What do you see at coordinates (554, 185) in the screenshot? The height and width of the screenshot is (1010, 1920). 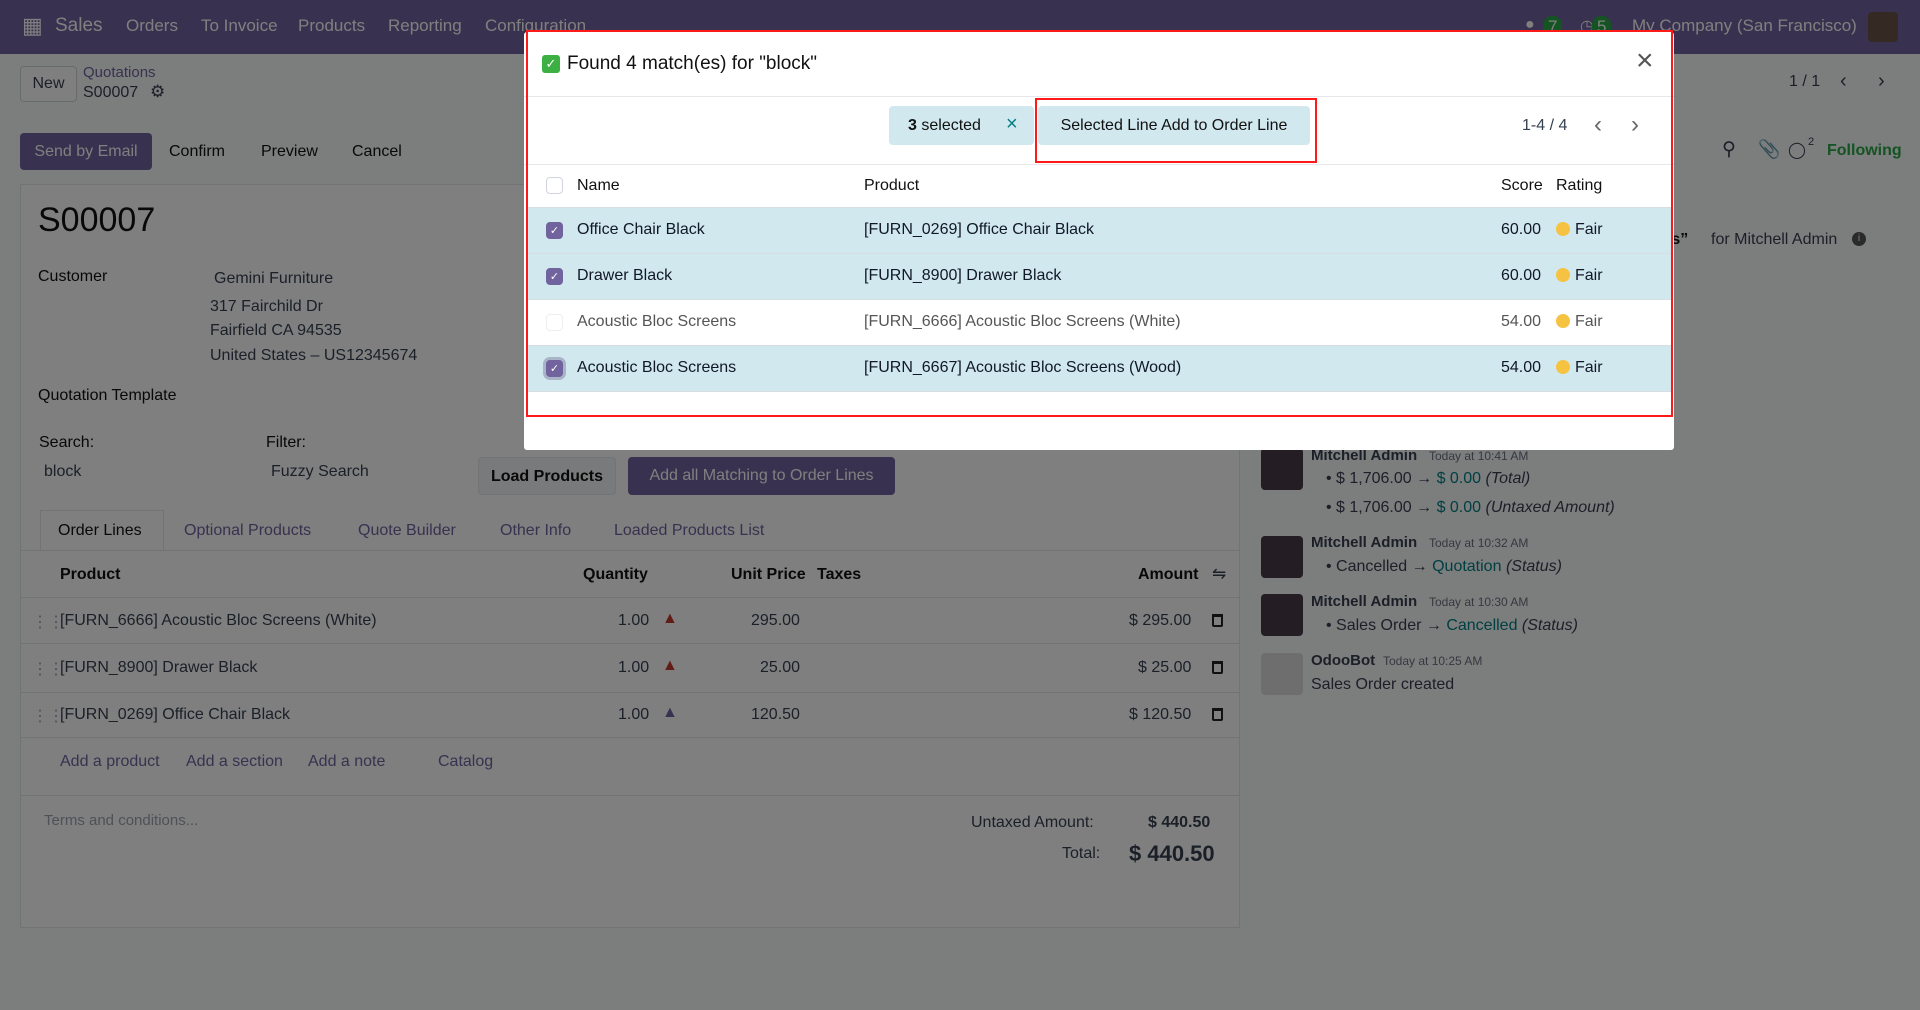 I see `select-all-checkbox` at bounding box center [554, 185].